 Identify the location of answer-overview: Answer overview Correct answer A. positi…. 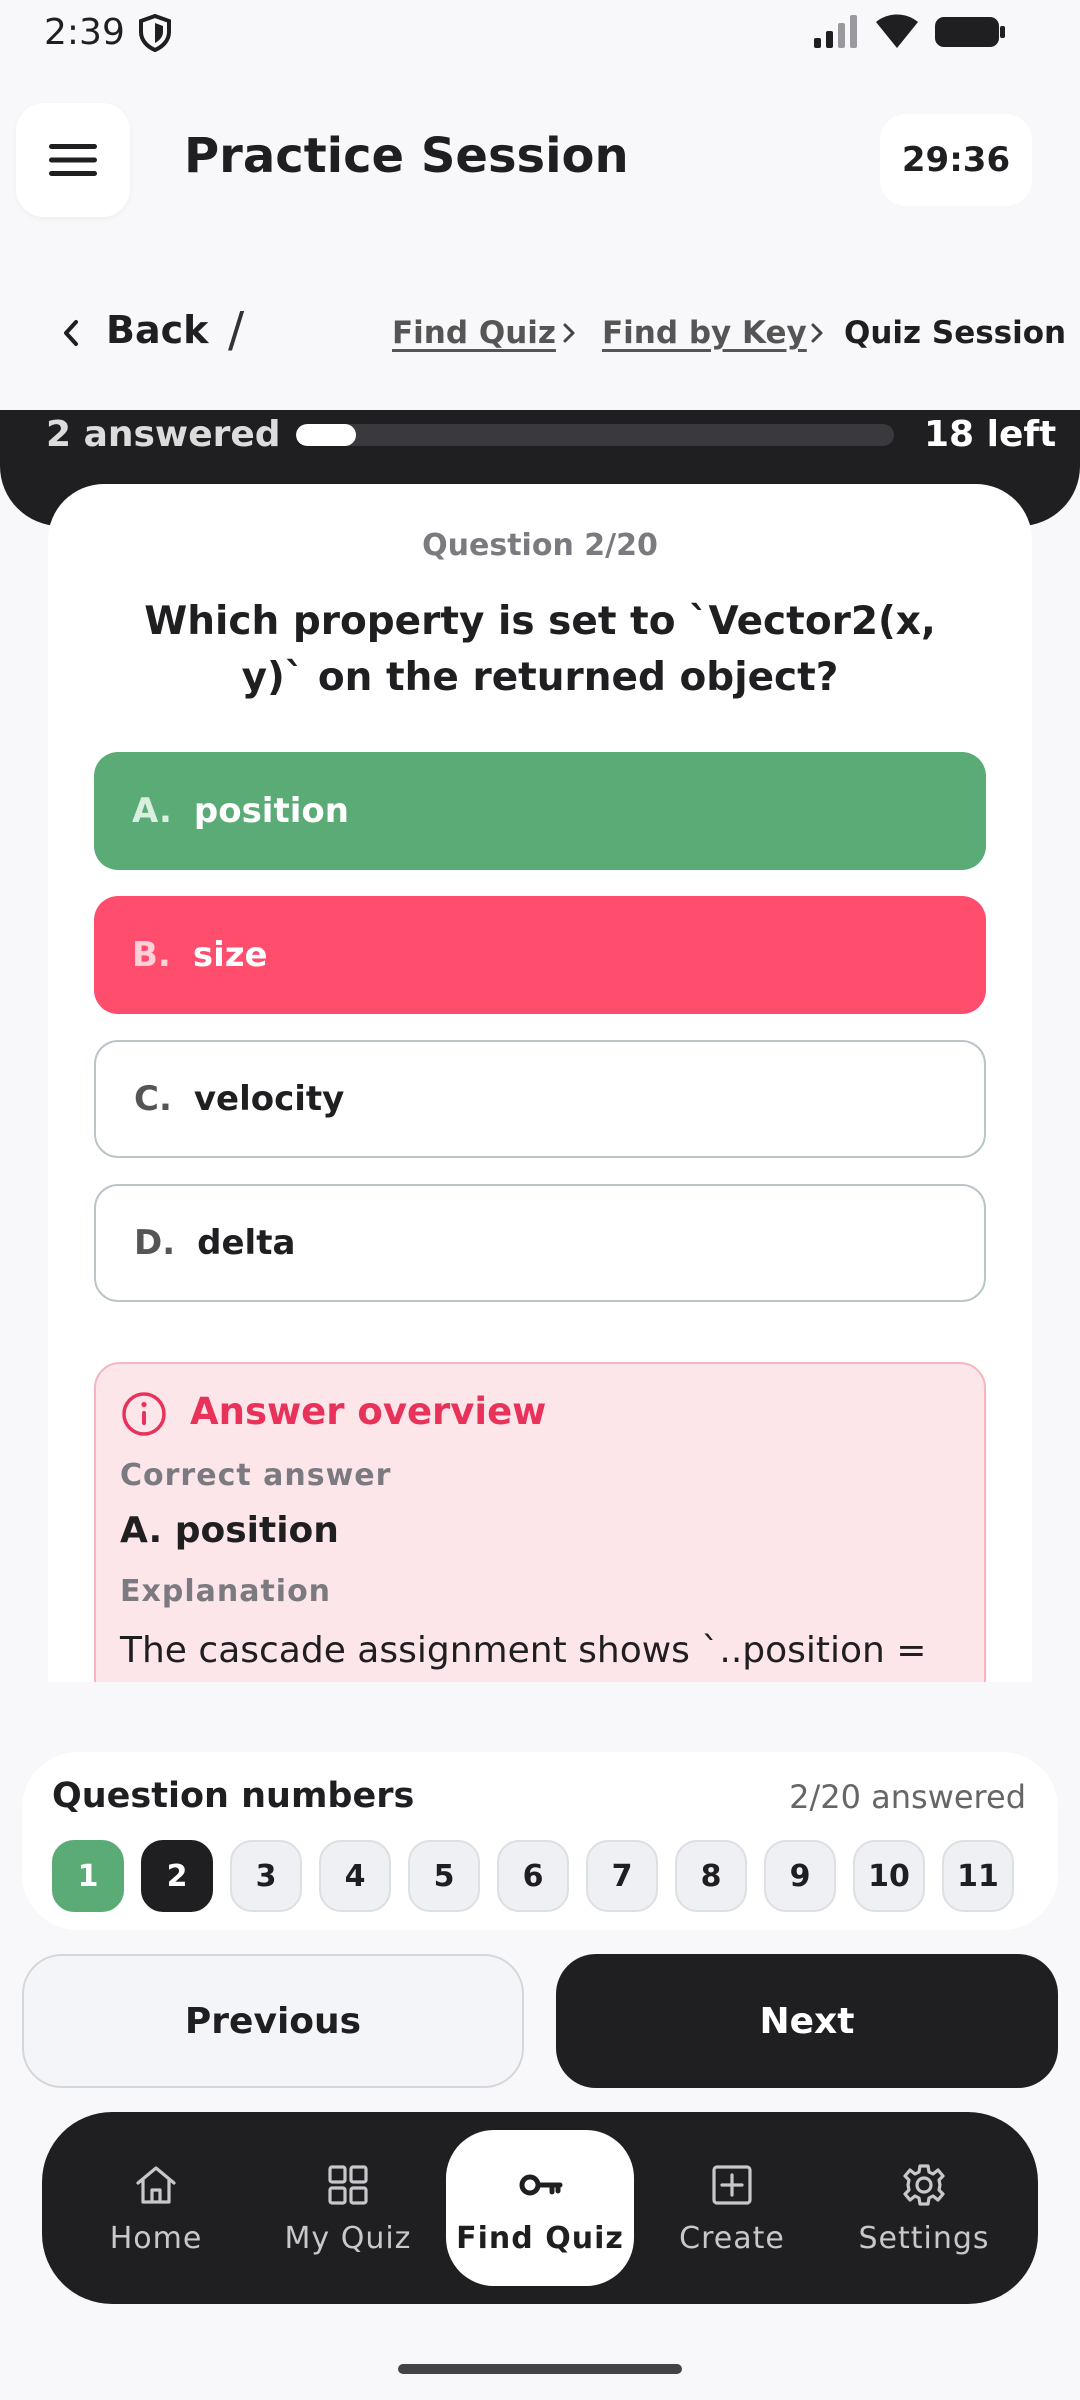
(540, 1522).